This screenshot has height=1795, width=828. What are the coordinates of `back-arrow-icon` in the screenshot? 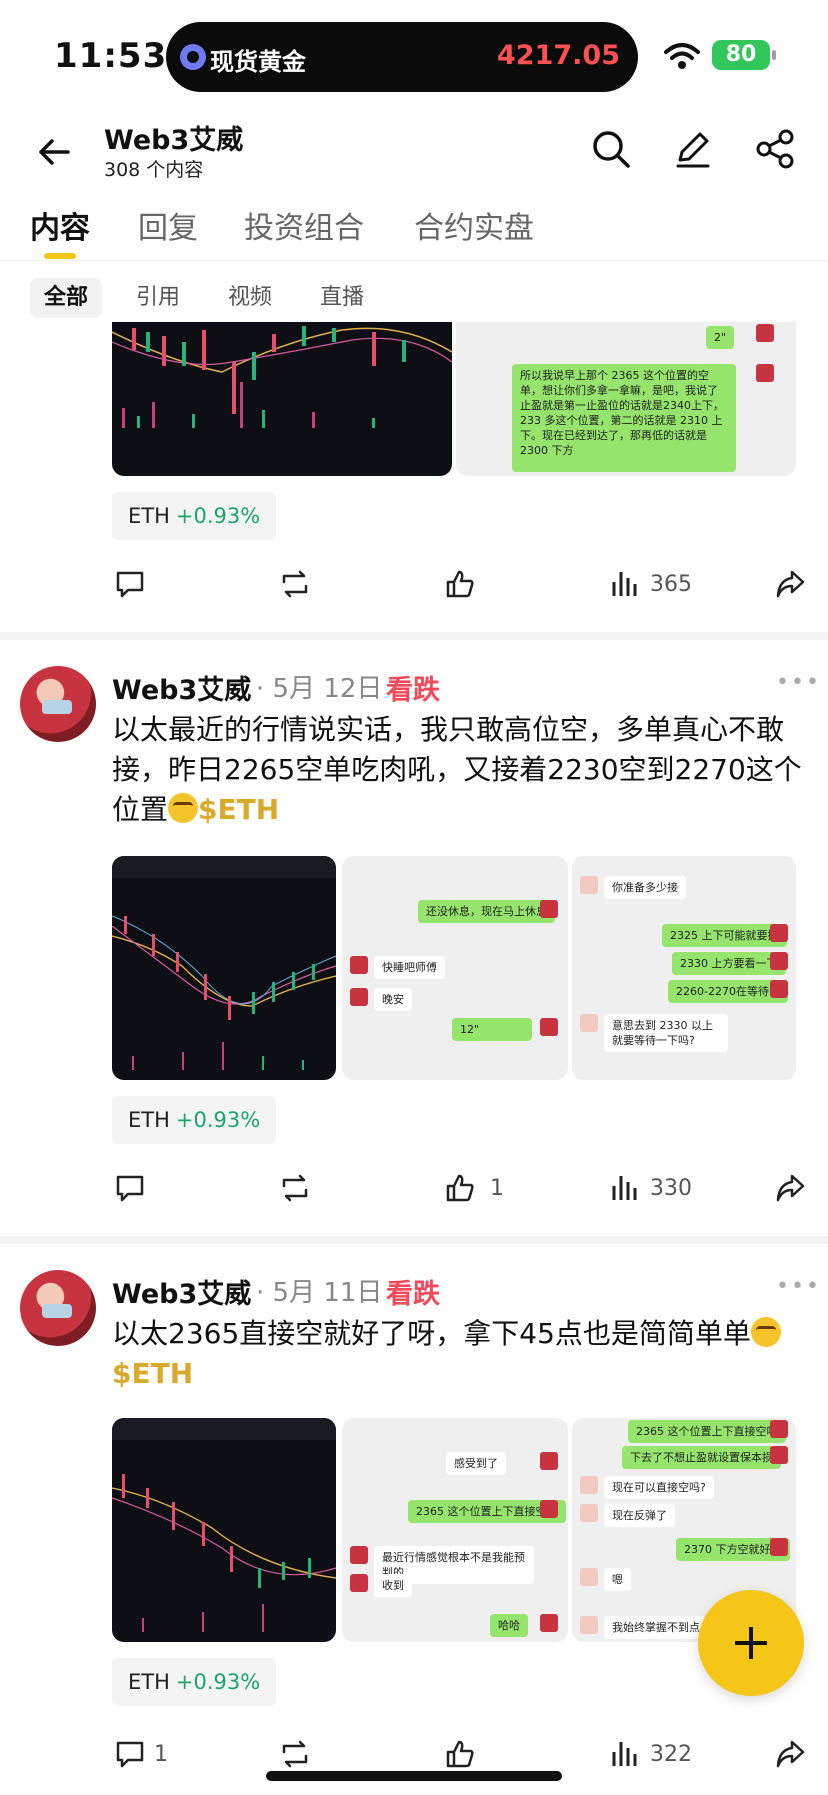 It's located at (54, 152).